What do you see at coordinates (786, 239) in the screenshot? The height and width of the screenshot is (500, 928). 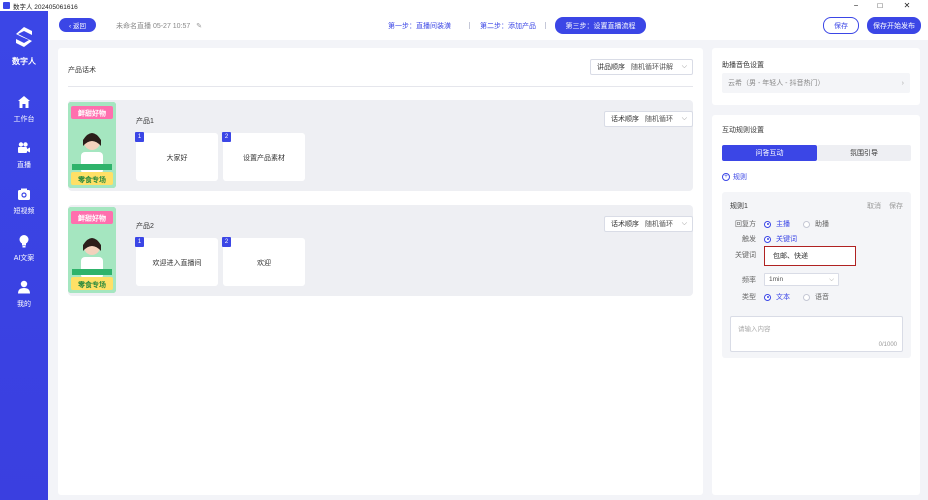 I see `radio-label: 关键词` at bounding box center [786, 239].